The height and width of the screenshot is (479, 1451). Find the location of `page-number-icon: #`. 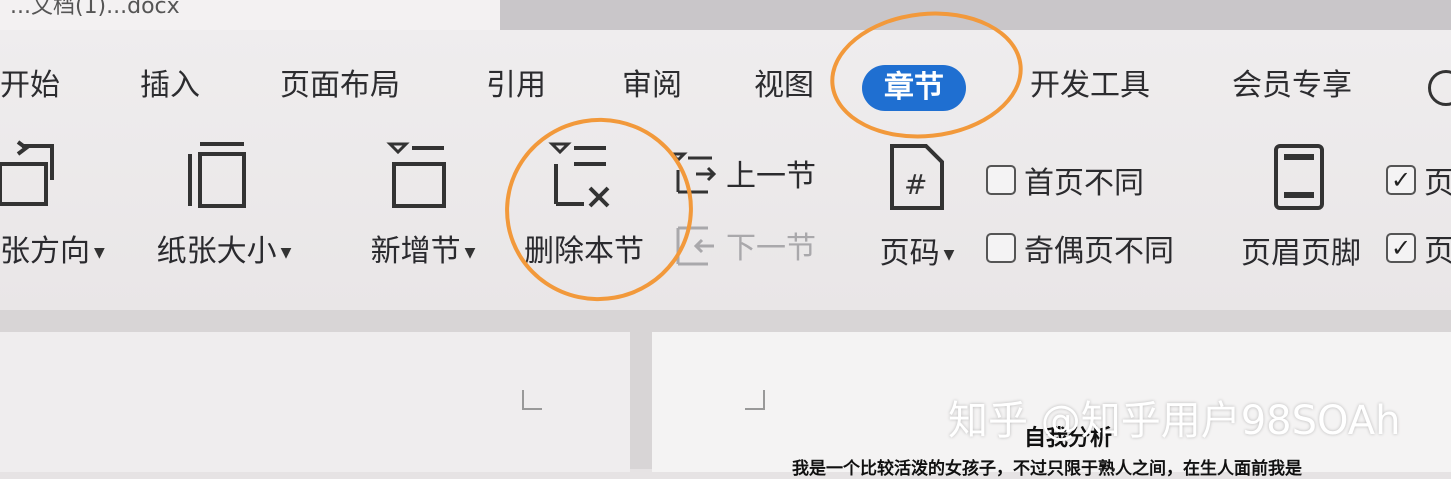

page-number-icon: # is located at coordinates (917, 177).